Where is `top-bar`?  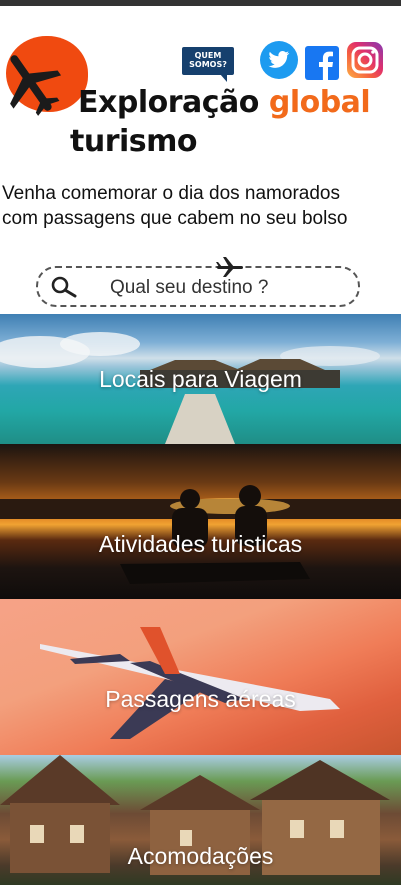
top-bar is located at coordinates (200, 3).